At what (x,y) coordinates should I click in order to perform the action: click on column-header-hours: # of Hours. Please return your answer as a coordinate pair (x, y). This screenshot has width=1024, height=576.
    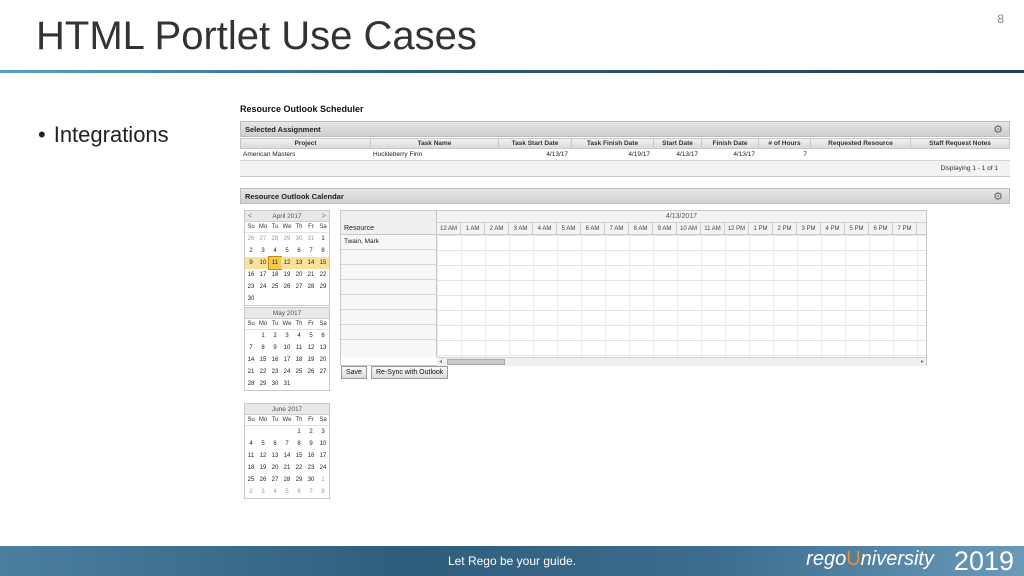
    Looking at the image, I should click on (785, 143).